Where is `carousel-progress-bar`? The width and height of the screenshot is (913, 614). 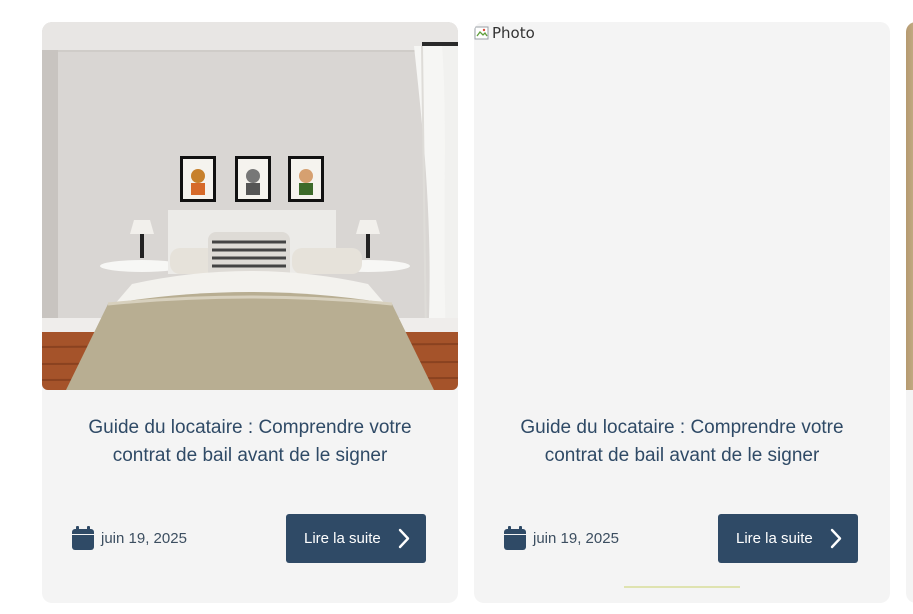
carousel-progress-bar is located at coordinates (682, 587).